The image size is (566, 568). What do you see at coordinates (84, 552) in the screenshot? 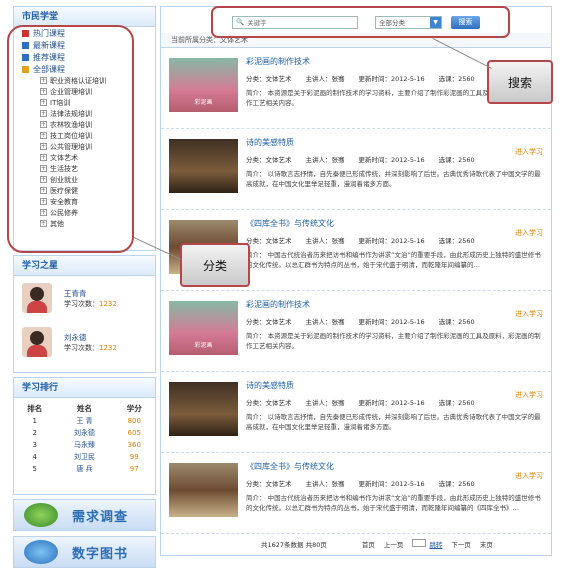
I see `digital-library-banner: 数字图书` at bounding box center [84, 552].